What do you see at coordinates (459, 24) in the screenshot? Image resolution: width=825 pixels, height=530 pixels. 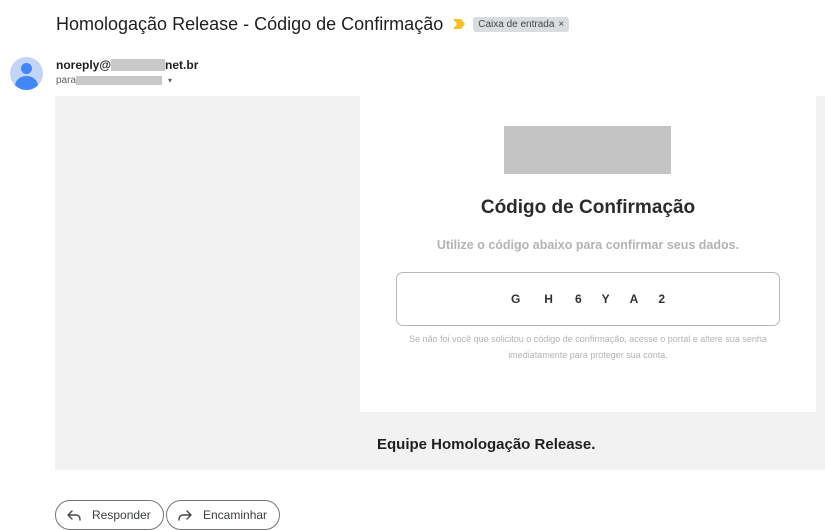 I see `importance-marker-icon` at bounding box center [459, 24].